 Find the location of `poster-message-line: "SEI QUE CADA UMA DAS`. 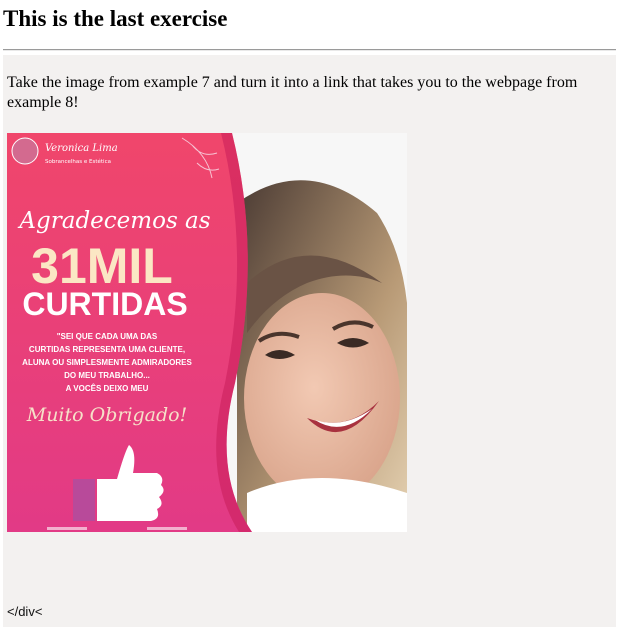

poster-message-line: "SEI QUE CADA UMA DAS is located at coordinates (107, 336).